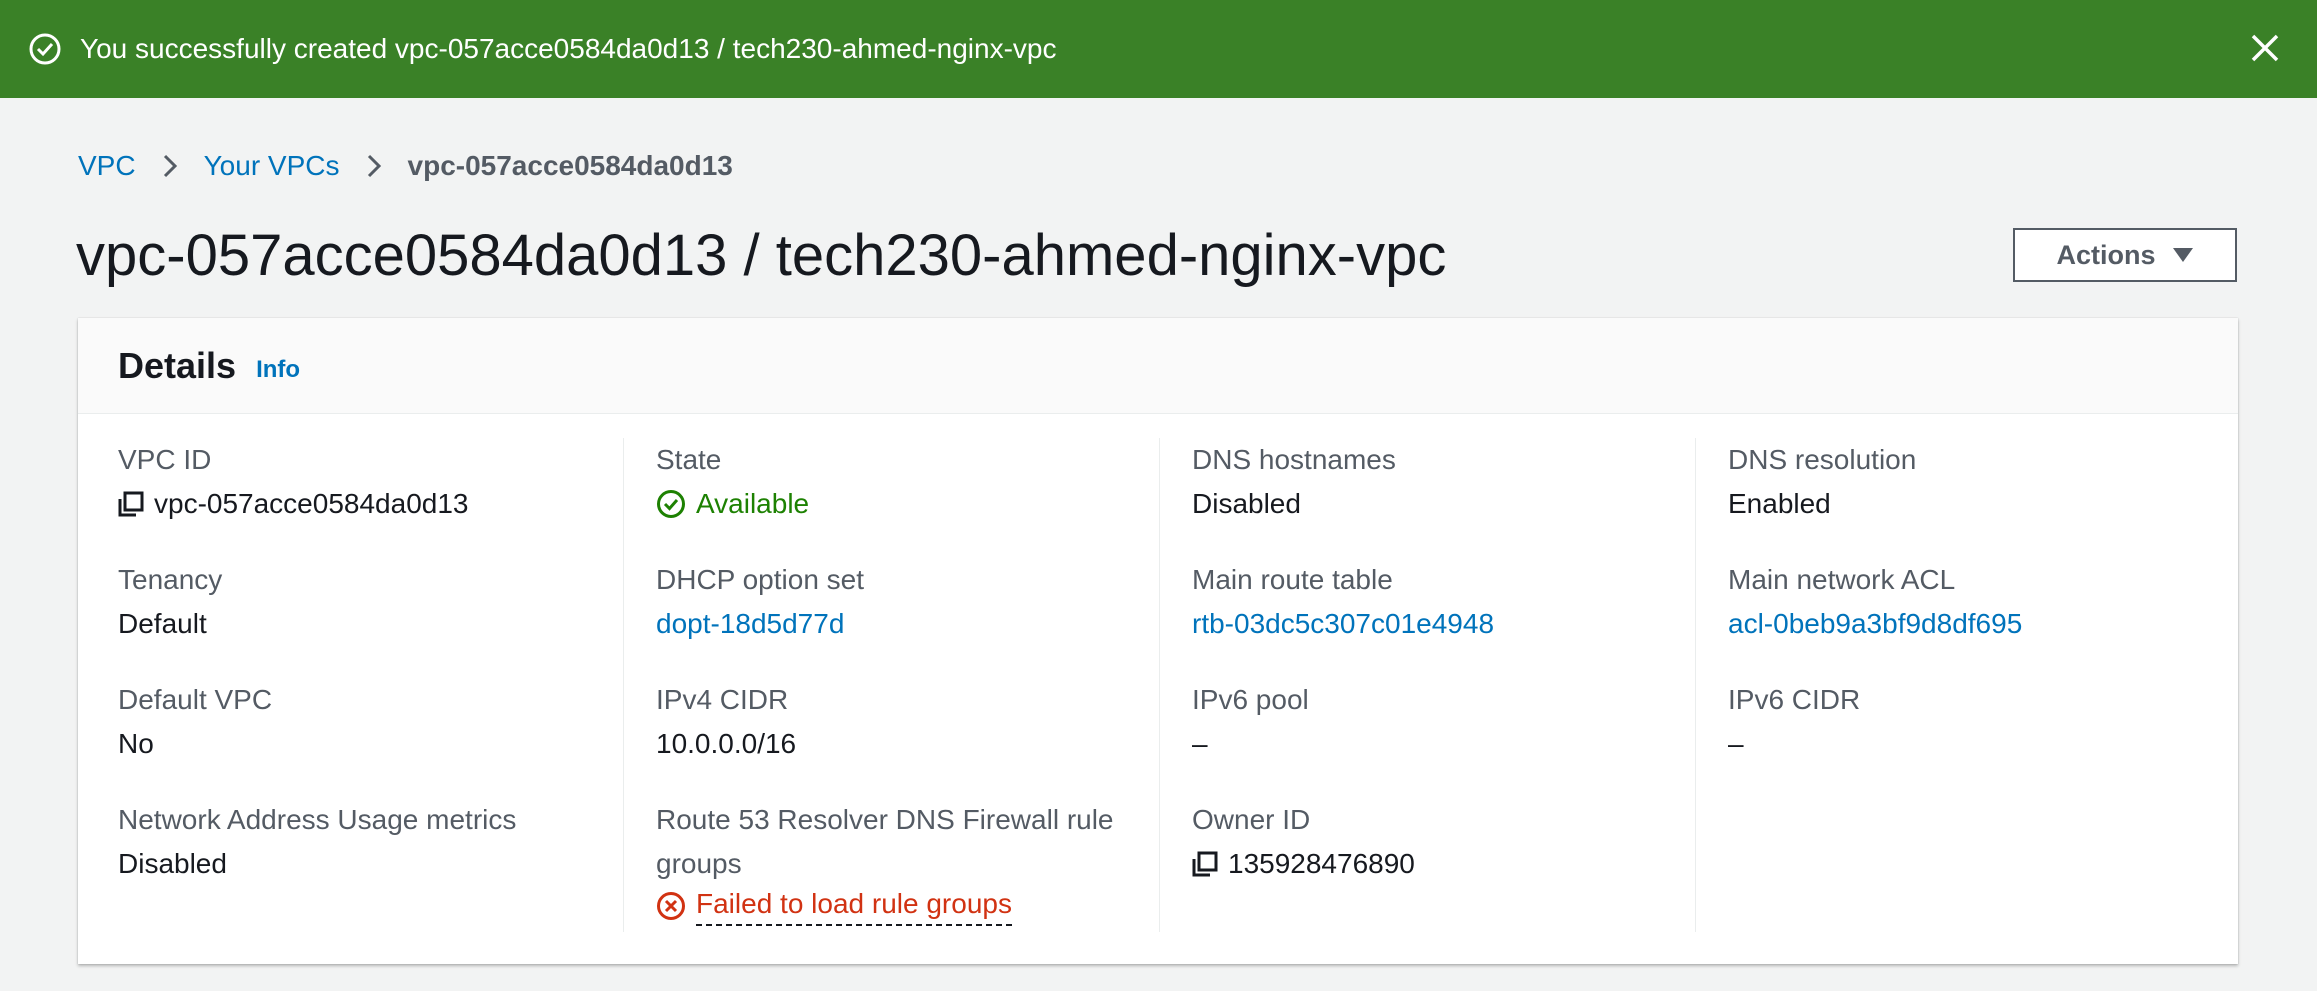 The height and width of the screenshot is (991, 2317). What do you see at coordinates (1794, 699) in the screenshot?
I see `field-label: IPv6 CIDR` at bounding box center [1794, 699].